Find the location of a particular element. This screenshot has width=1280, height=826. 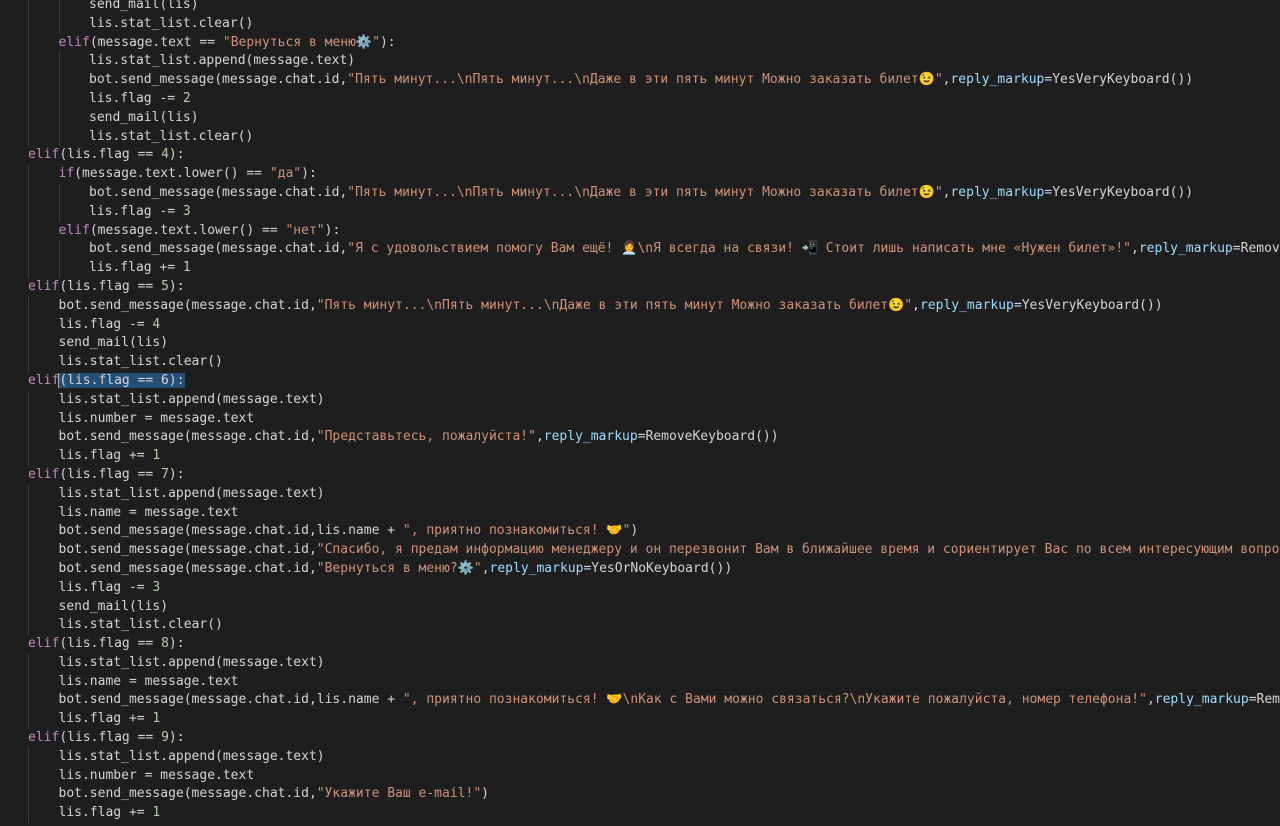

code-token: ", приятно познакомиться! 🤝" is located at coordinates (517, 530).